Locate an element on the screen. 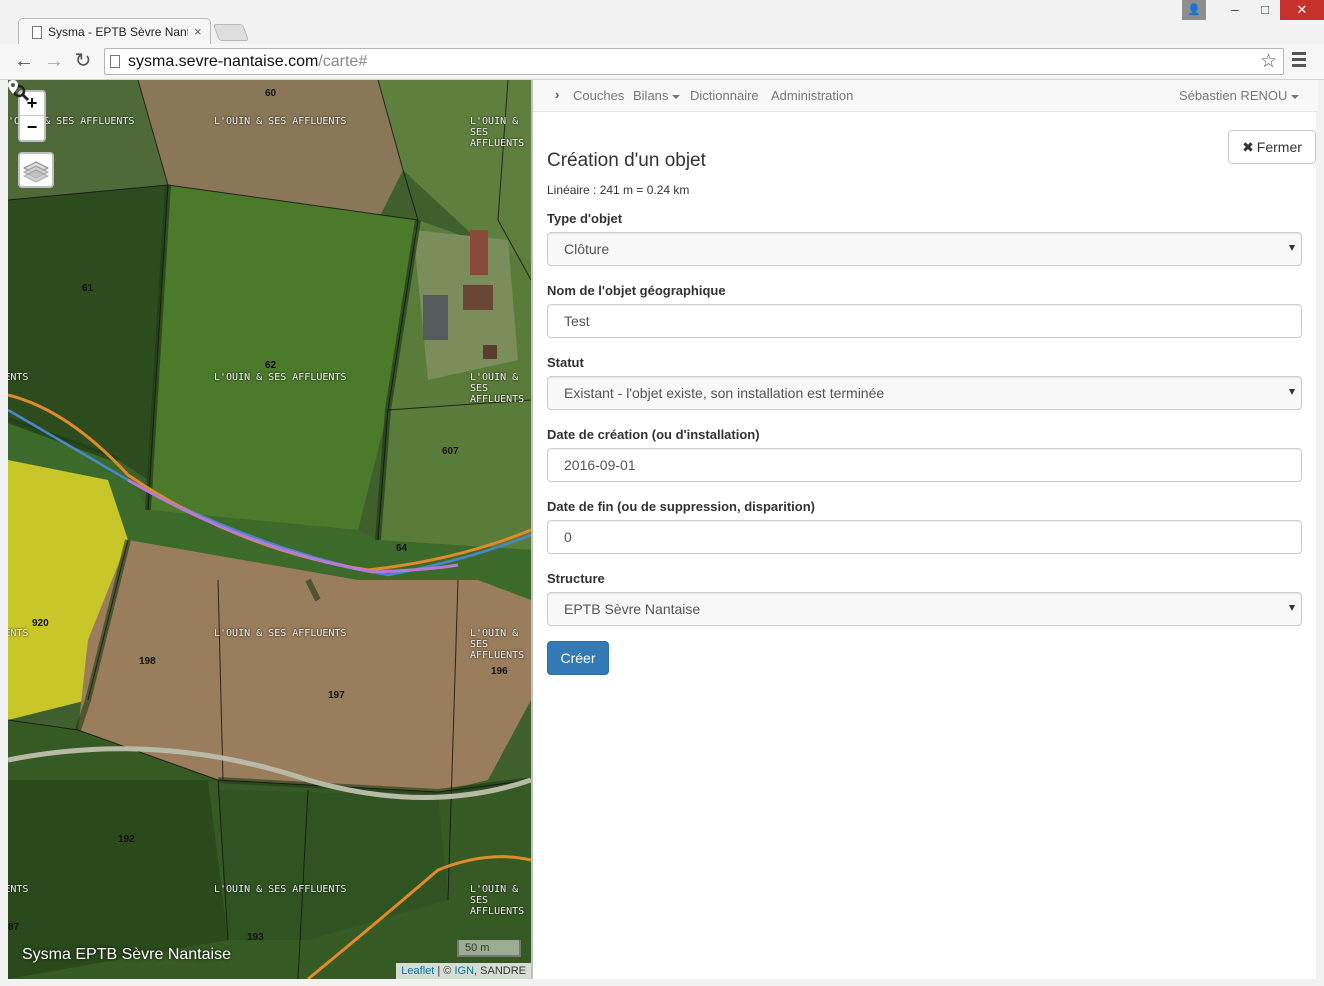  url-text: sysma.sevre-nantaise.com/carte# is located at coordinates (247, 62).